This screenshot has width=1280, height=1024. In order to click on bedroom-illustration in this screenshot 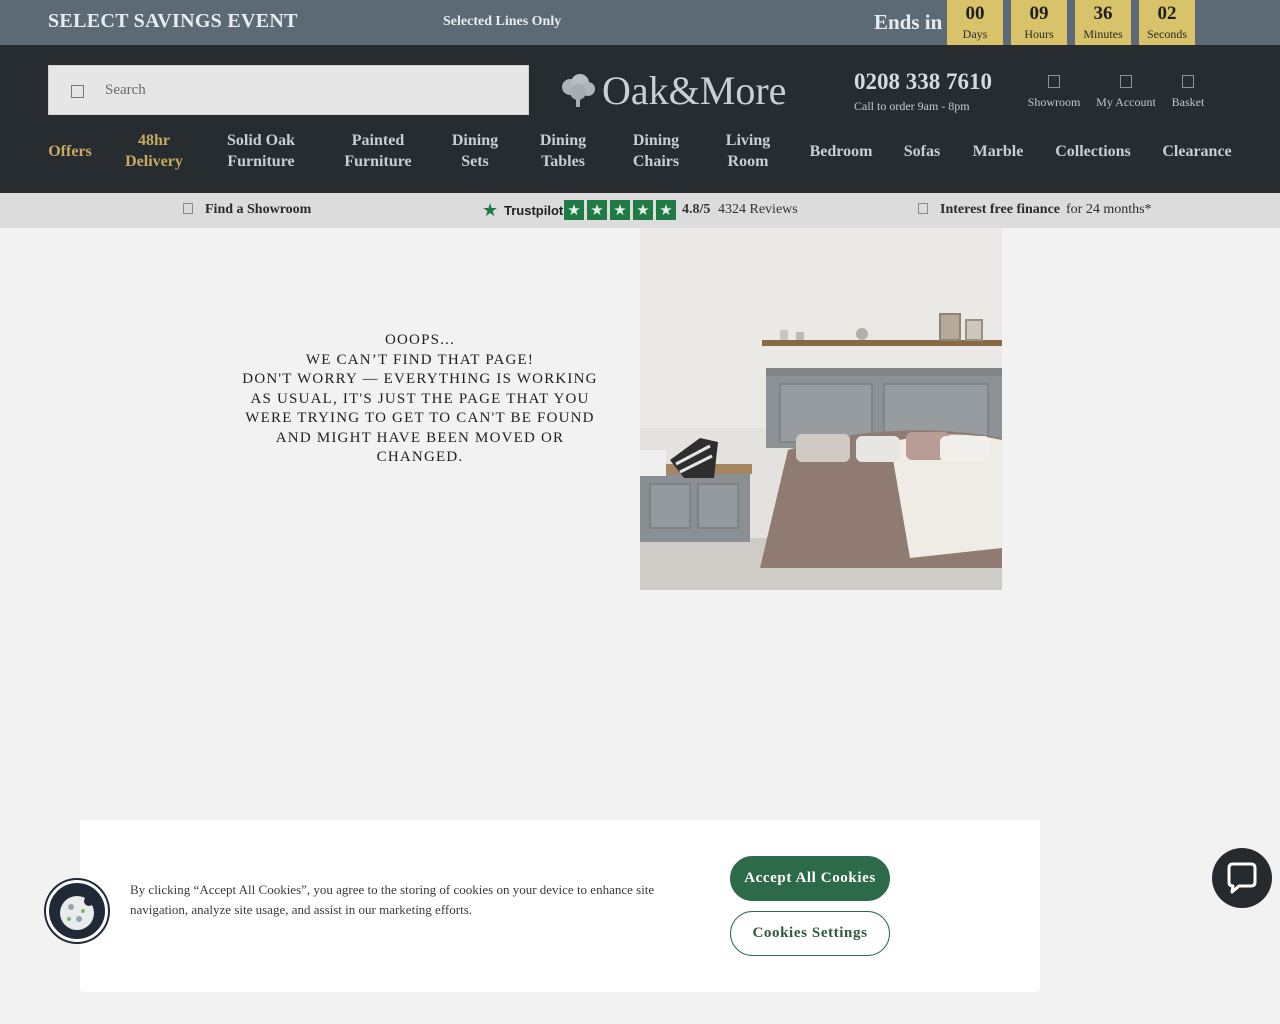, I will do `click(821, 409)`.